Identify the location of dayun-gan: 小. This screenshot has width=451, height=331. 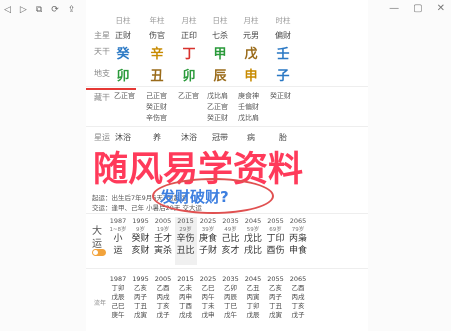
(118, 239).